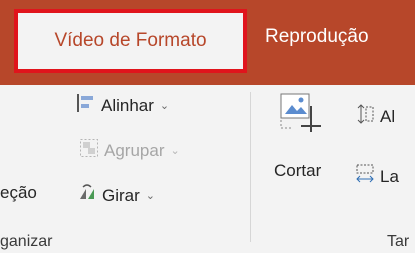 The height and width of the screenshot is (253, 415). What do you see at coordinates (87, 195) in the screenshot?
I see `rotate-icon` at bounding box center [87, 195].